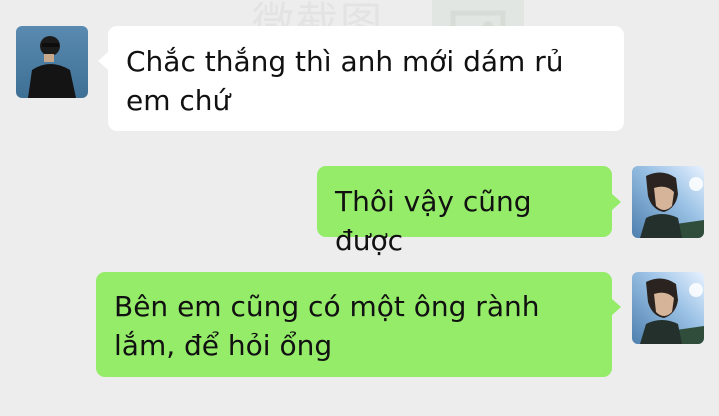 This screenshot has height=416, width=719. What do you see at coordinates (433, 221) in the screenshot?
I see `message-text: Thôi vậy cũng được` at bounding box center [433, 221].